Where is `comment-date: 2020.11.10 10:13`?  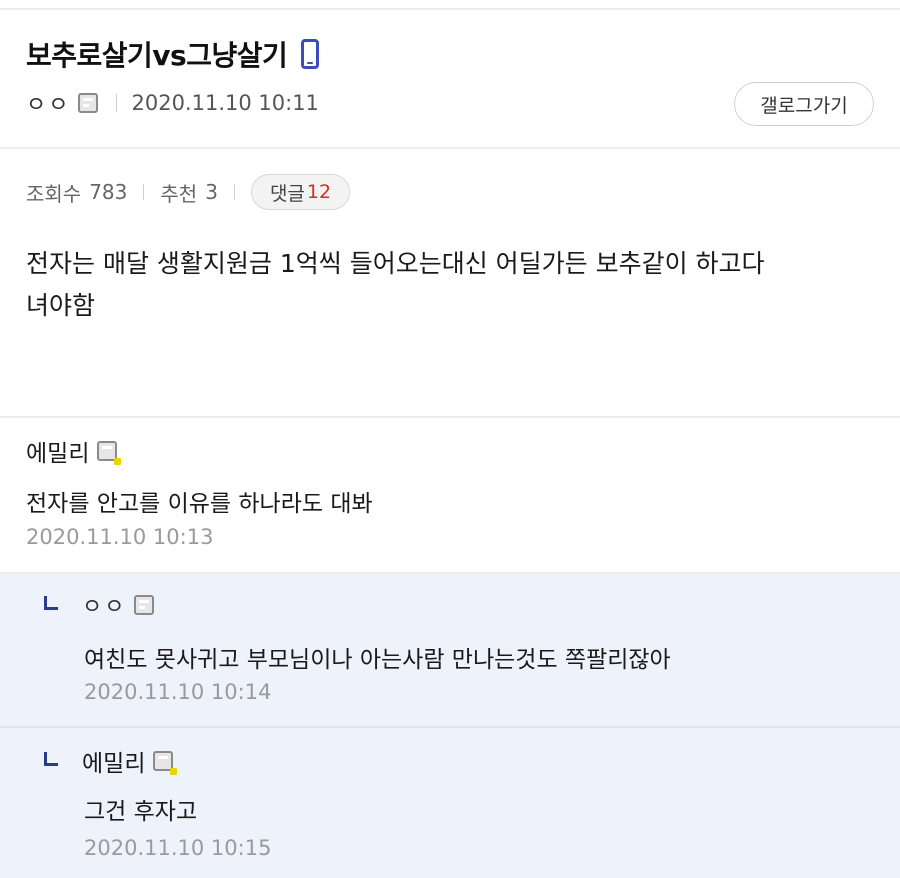
comment-date: 2020.11.10 10:13 is located at coordinates (120, 537).